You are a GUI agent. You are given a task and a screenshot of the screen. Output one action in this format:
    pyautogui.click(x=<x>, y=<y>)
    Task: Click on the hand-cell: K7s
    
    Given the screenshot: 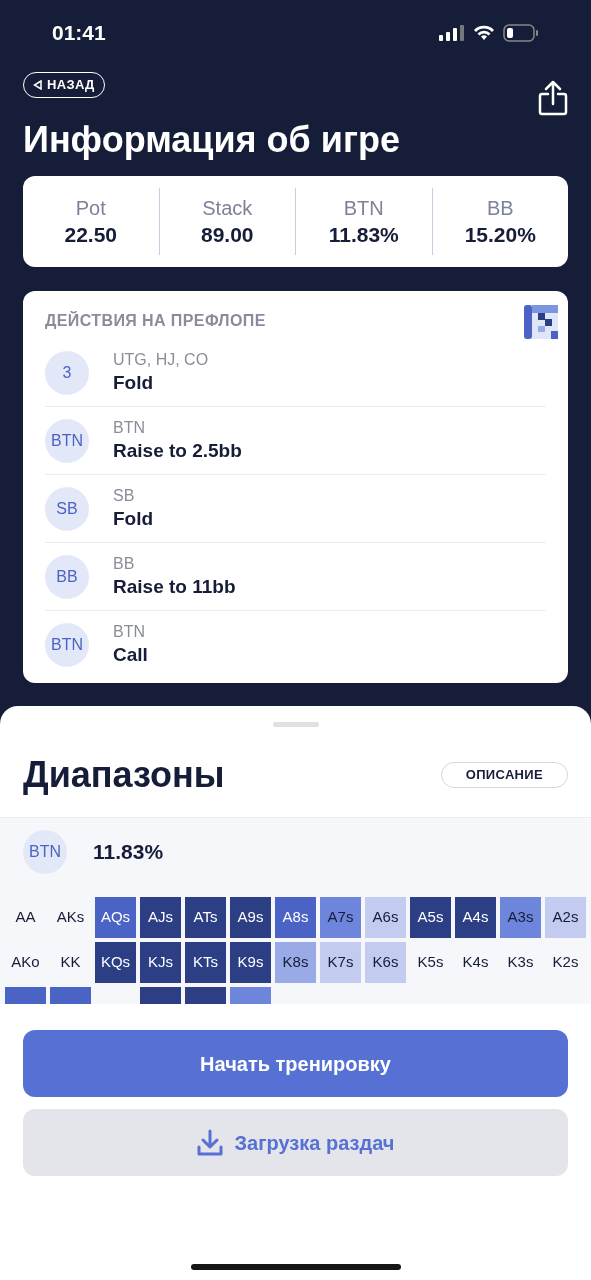 What is the action you would take?
    pyautogui.click(x=340, y=962)
    